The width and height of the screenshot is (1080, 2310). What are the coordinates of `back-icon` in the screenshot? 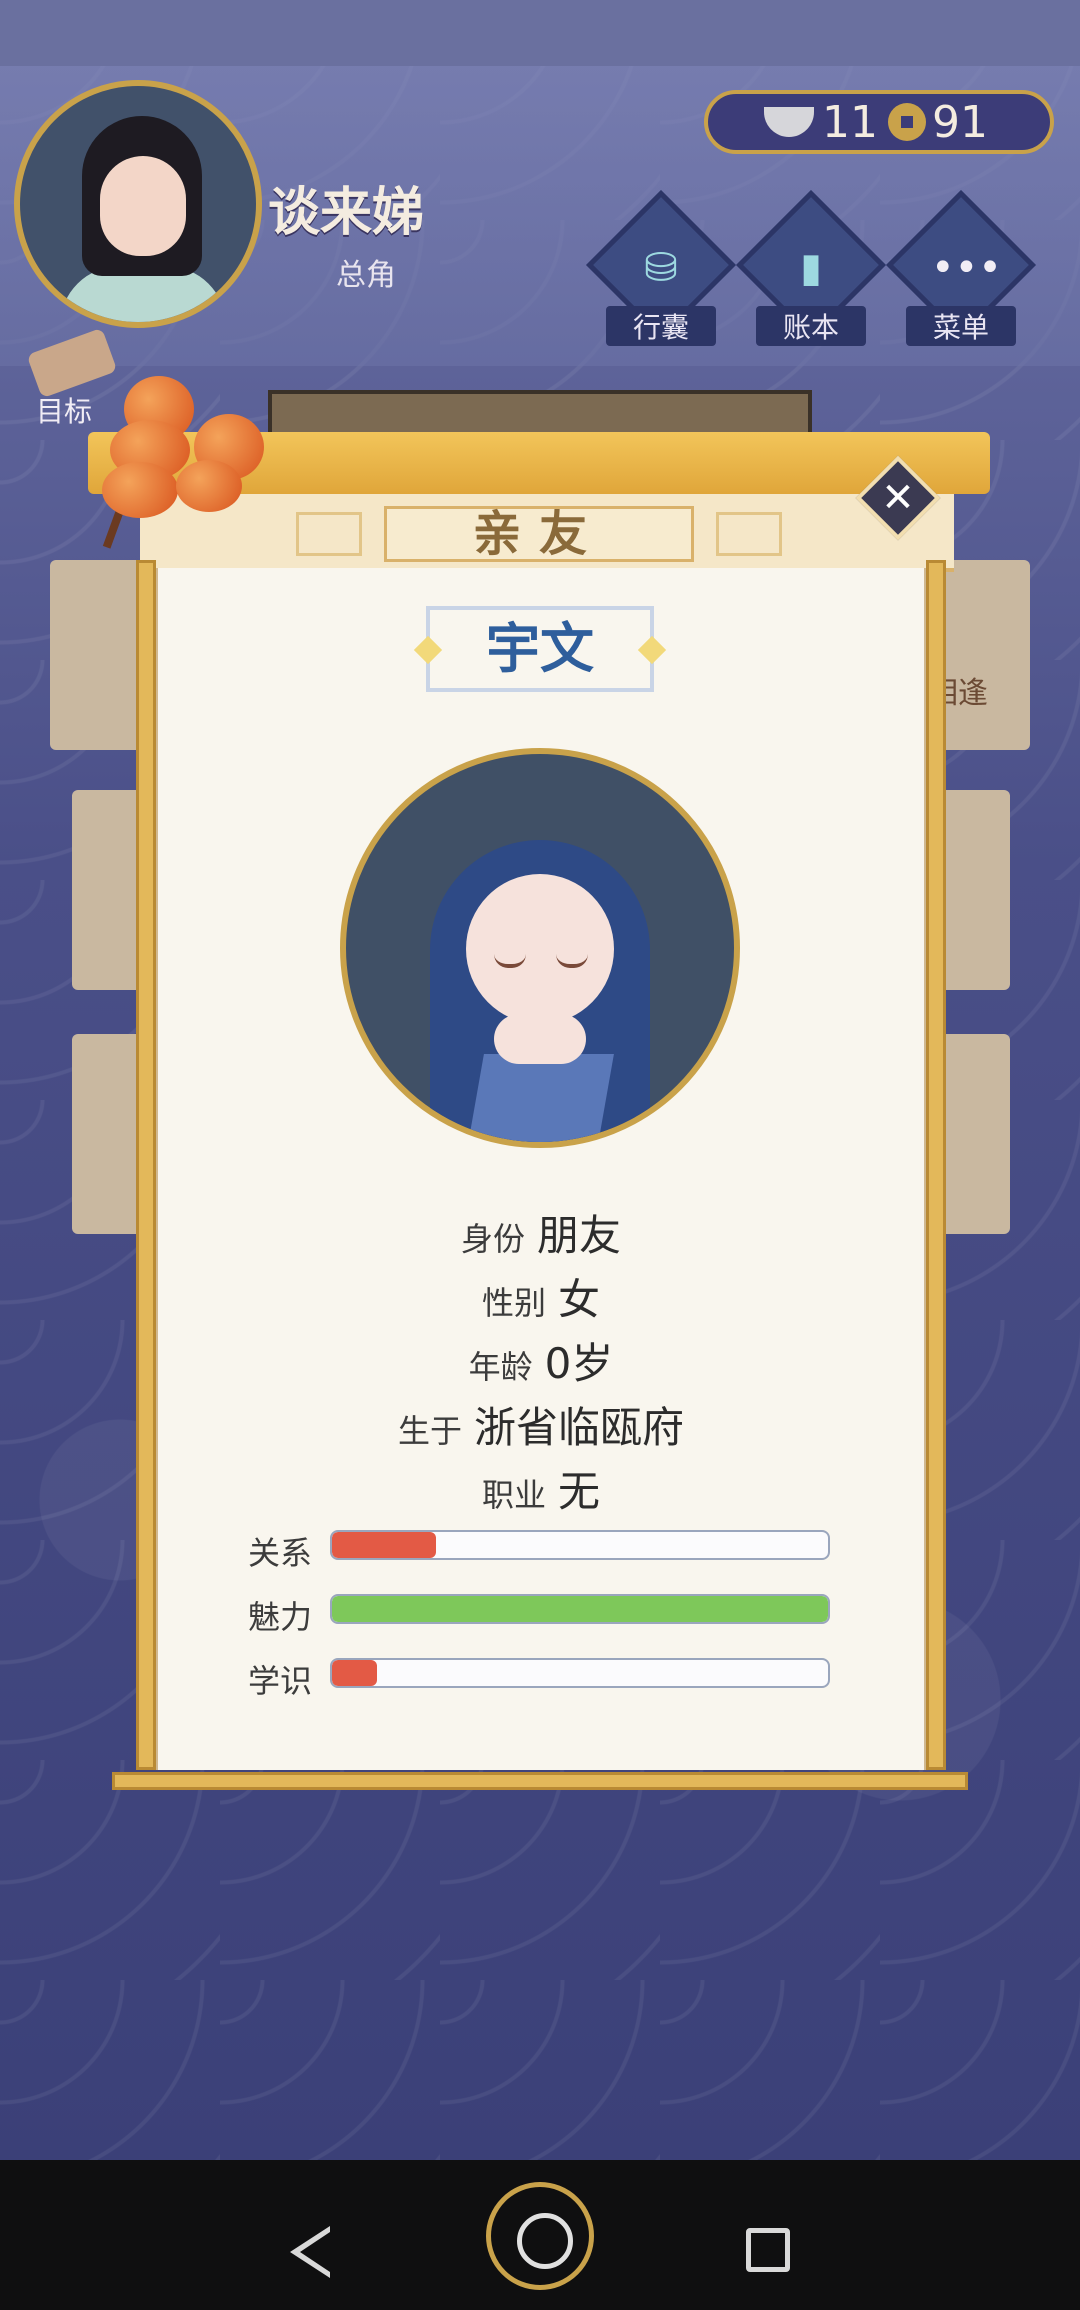 It's located at (310, 2252).